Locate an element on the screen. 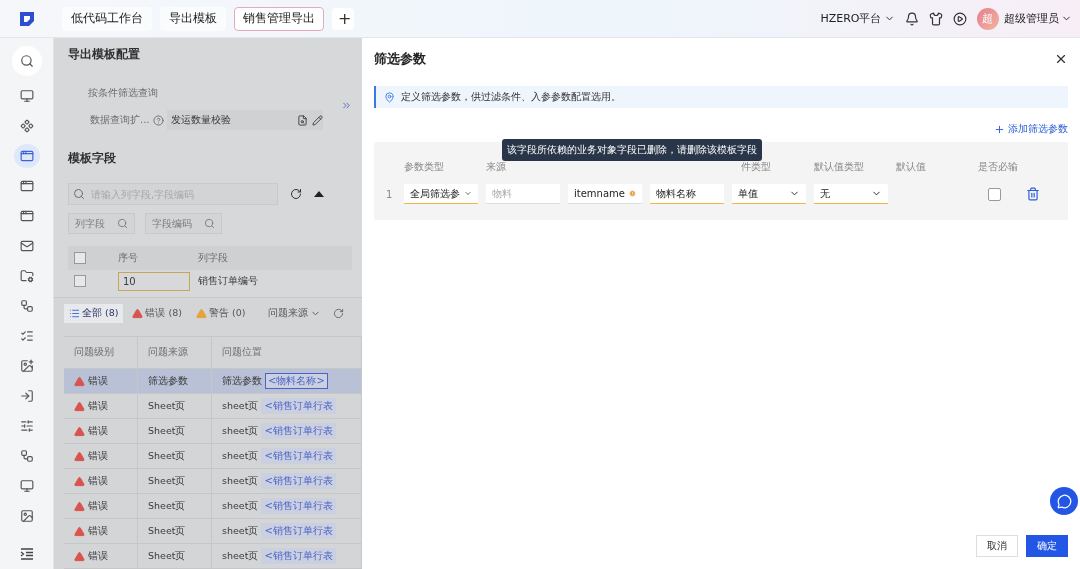 This screenshot has width=1080, height=569. cancel-button: 取消 is located at coordinates (997, 546).